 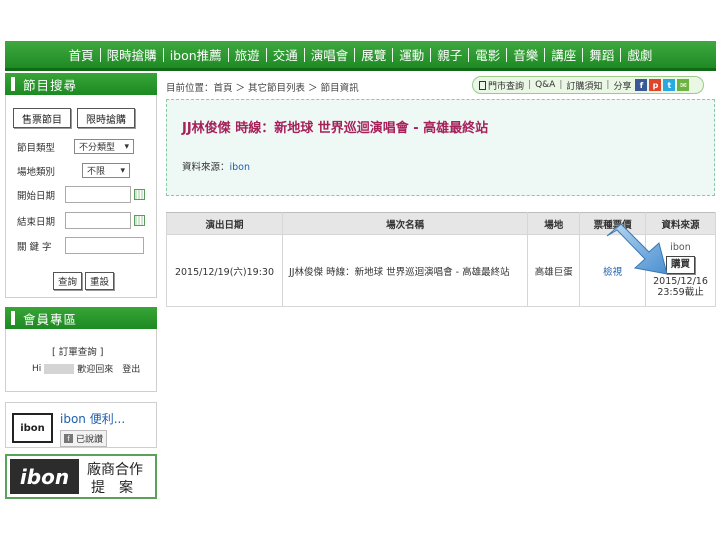 What do you see at coordinates (77, 351) in the screenshot?
I see `order-query-link: [ 訂單查詢 ]` at bounding box center [77, 351].